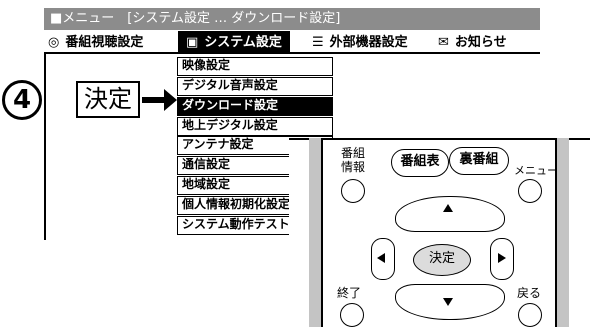 This screenshot has width=590, height=327. Describe the element at coordinates (318, 42) in the screenshot. I see `external-device-icon: ☰` at that location.